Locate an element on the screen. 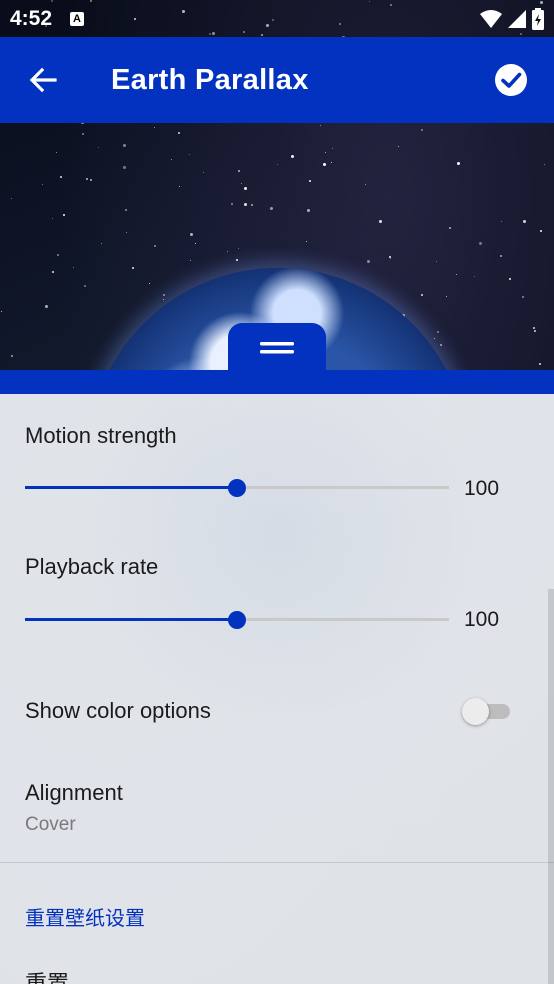 This screenshot has width=554, height=984. panel-top-bar is located at coordinates (277, 382).